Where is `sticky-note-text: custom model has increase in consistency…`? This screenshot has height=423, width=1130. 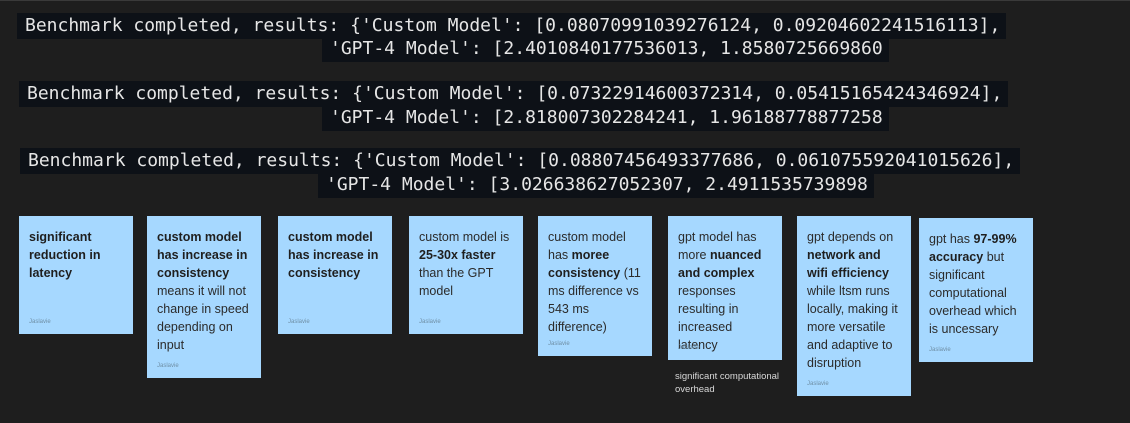
sticky-note-text: custom model has increase in consistency… is located at coordinates (204, 291).